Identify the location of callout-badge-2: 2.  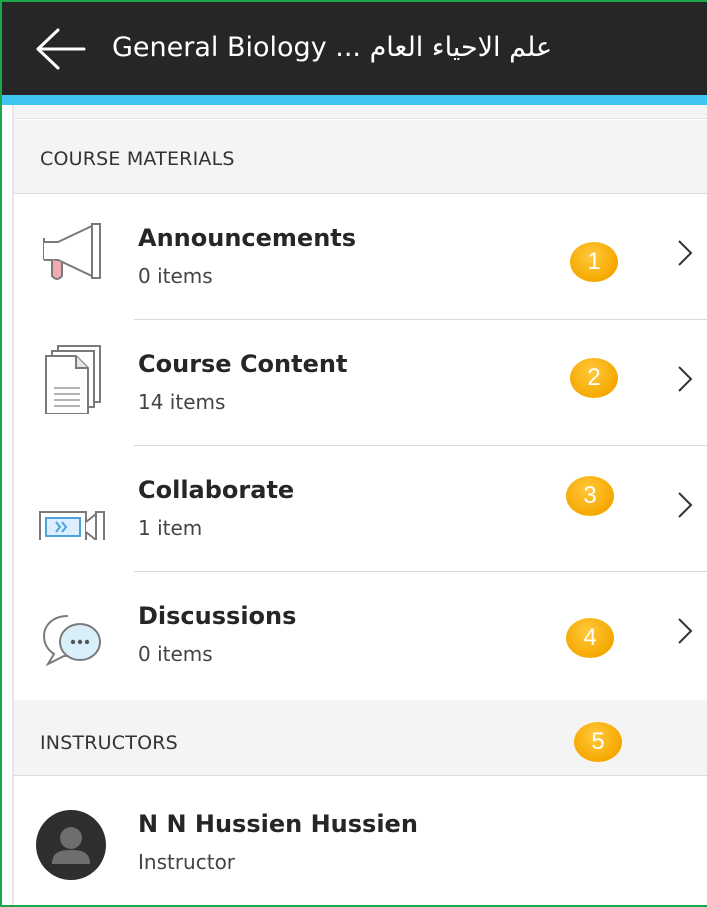
(594, 378).